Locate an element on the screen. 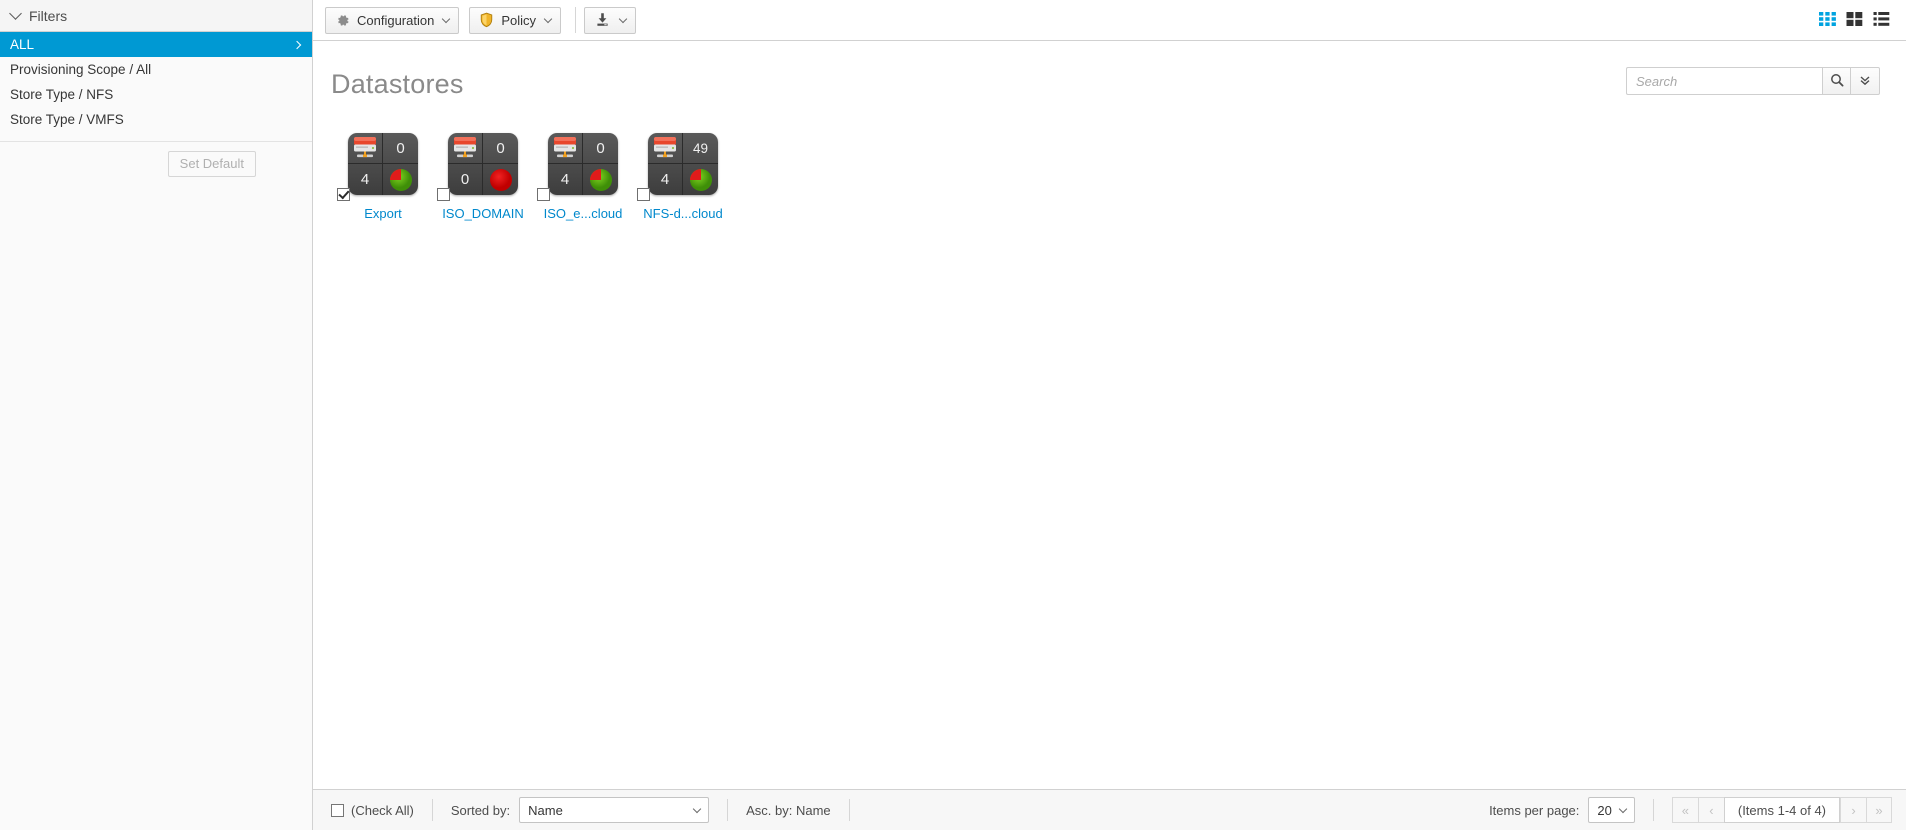 This screenshot has height=830, width=1906. asc-by-label: Asc. by: Name is located at coordinates (788, 810).